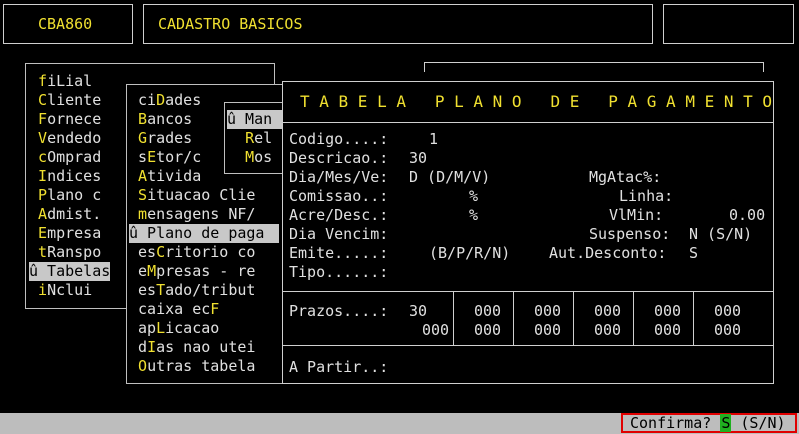 The width and height of the screenshot is (799, 434). I want to click on main-menu-item: Cliente, so click(65, 100).